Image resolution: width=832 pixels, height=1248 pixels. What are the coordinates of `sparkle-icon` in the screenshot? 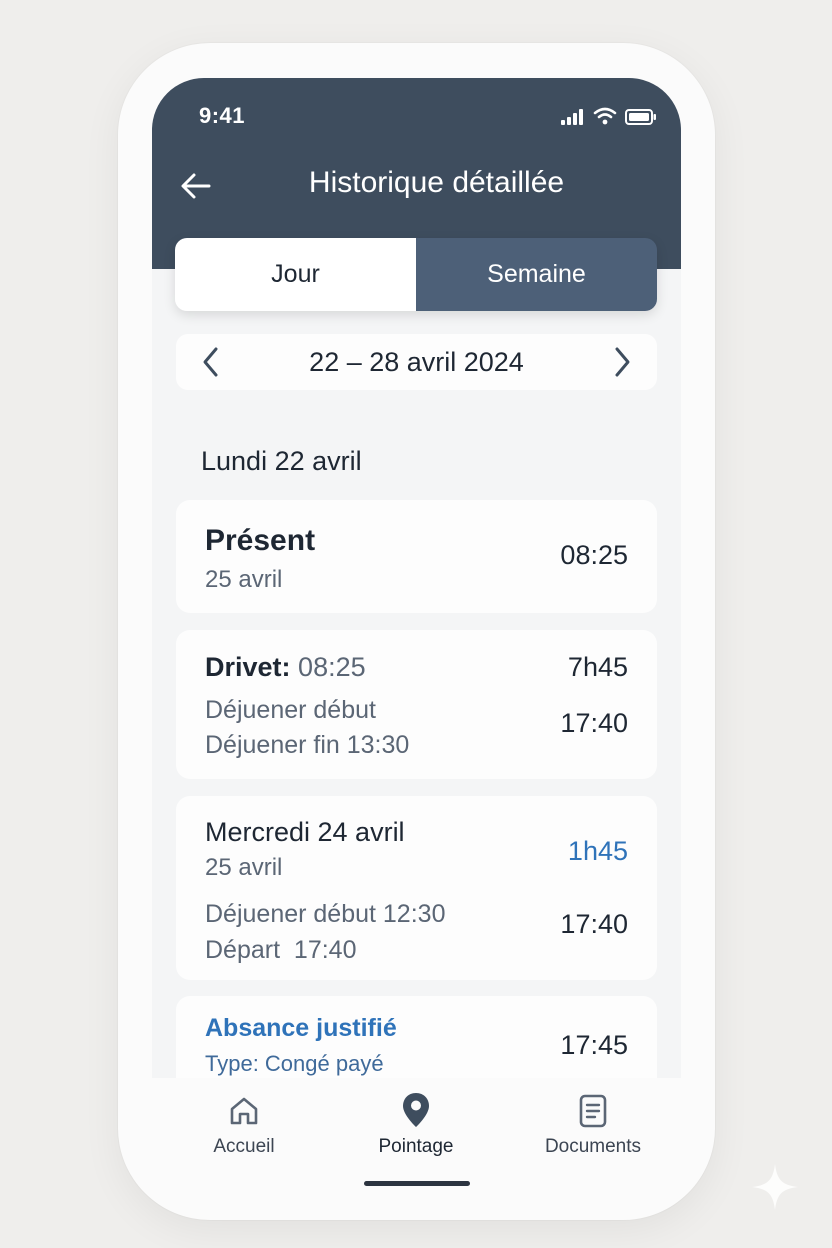 It's located at (775, 1189).